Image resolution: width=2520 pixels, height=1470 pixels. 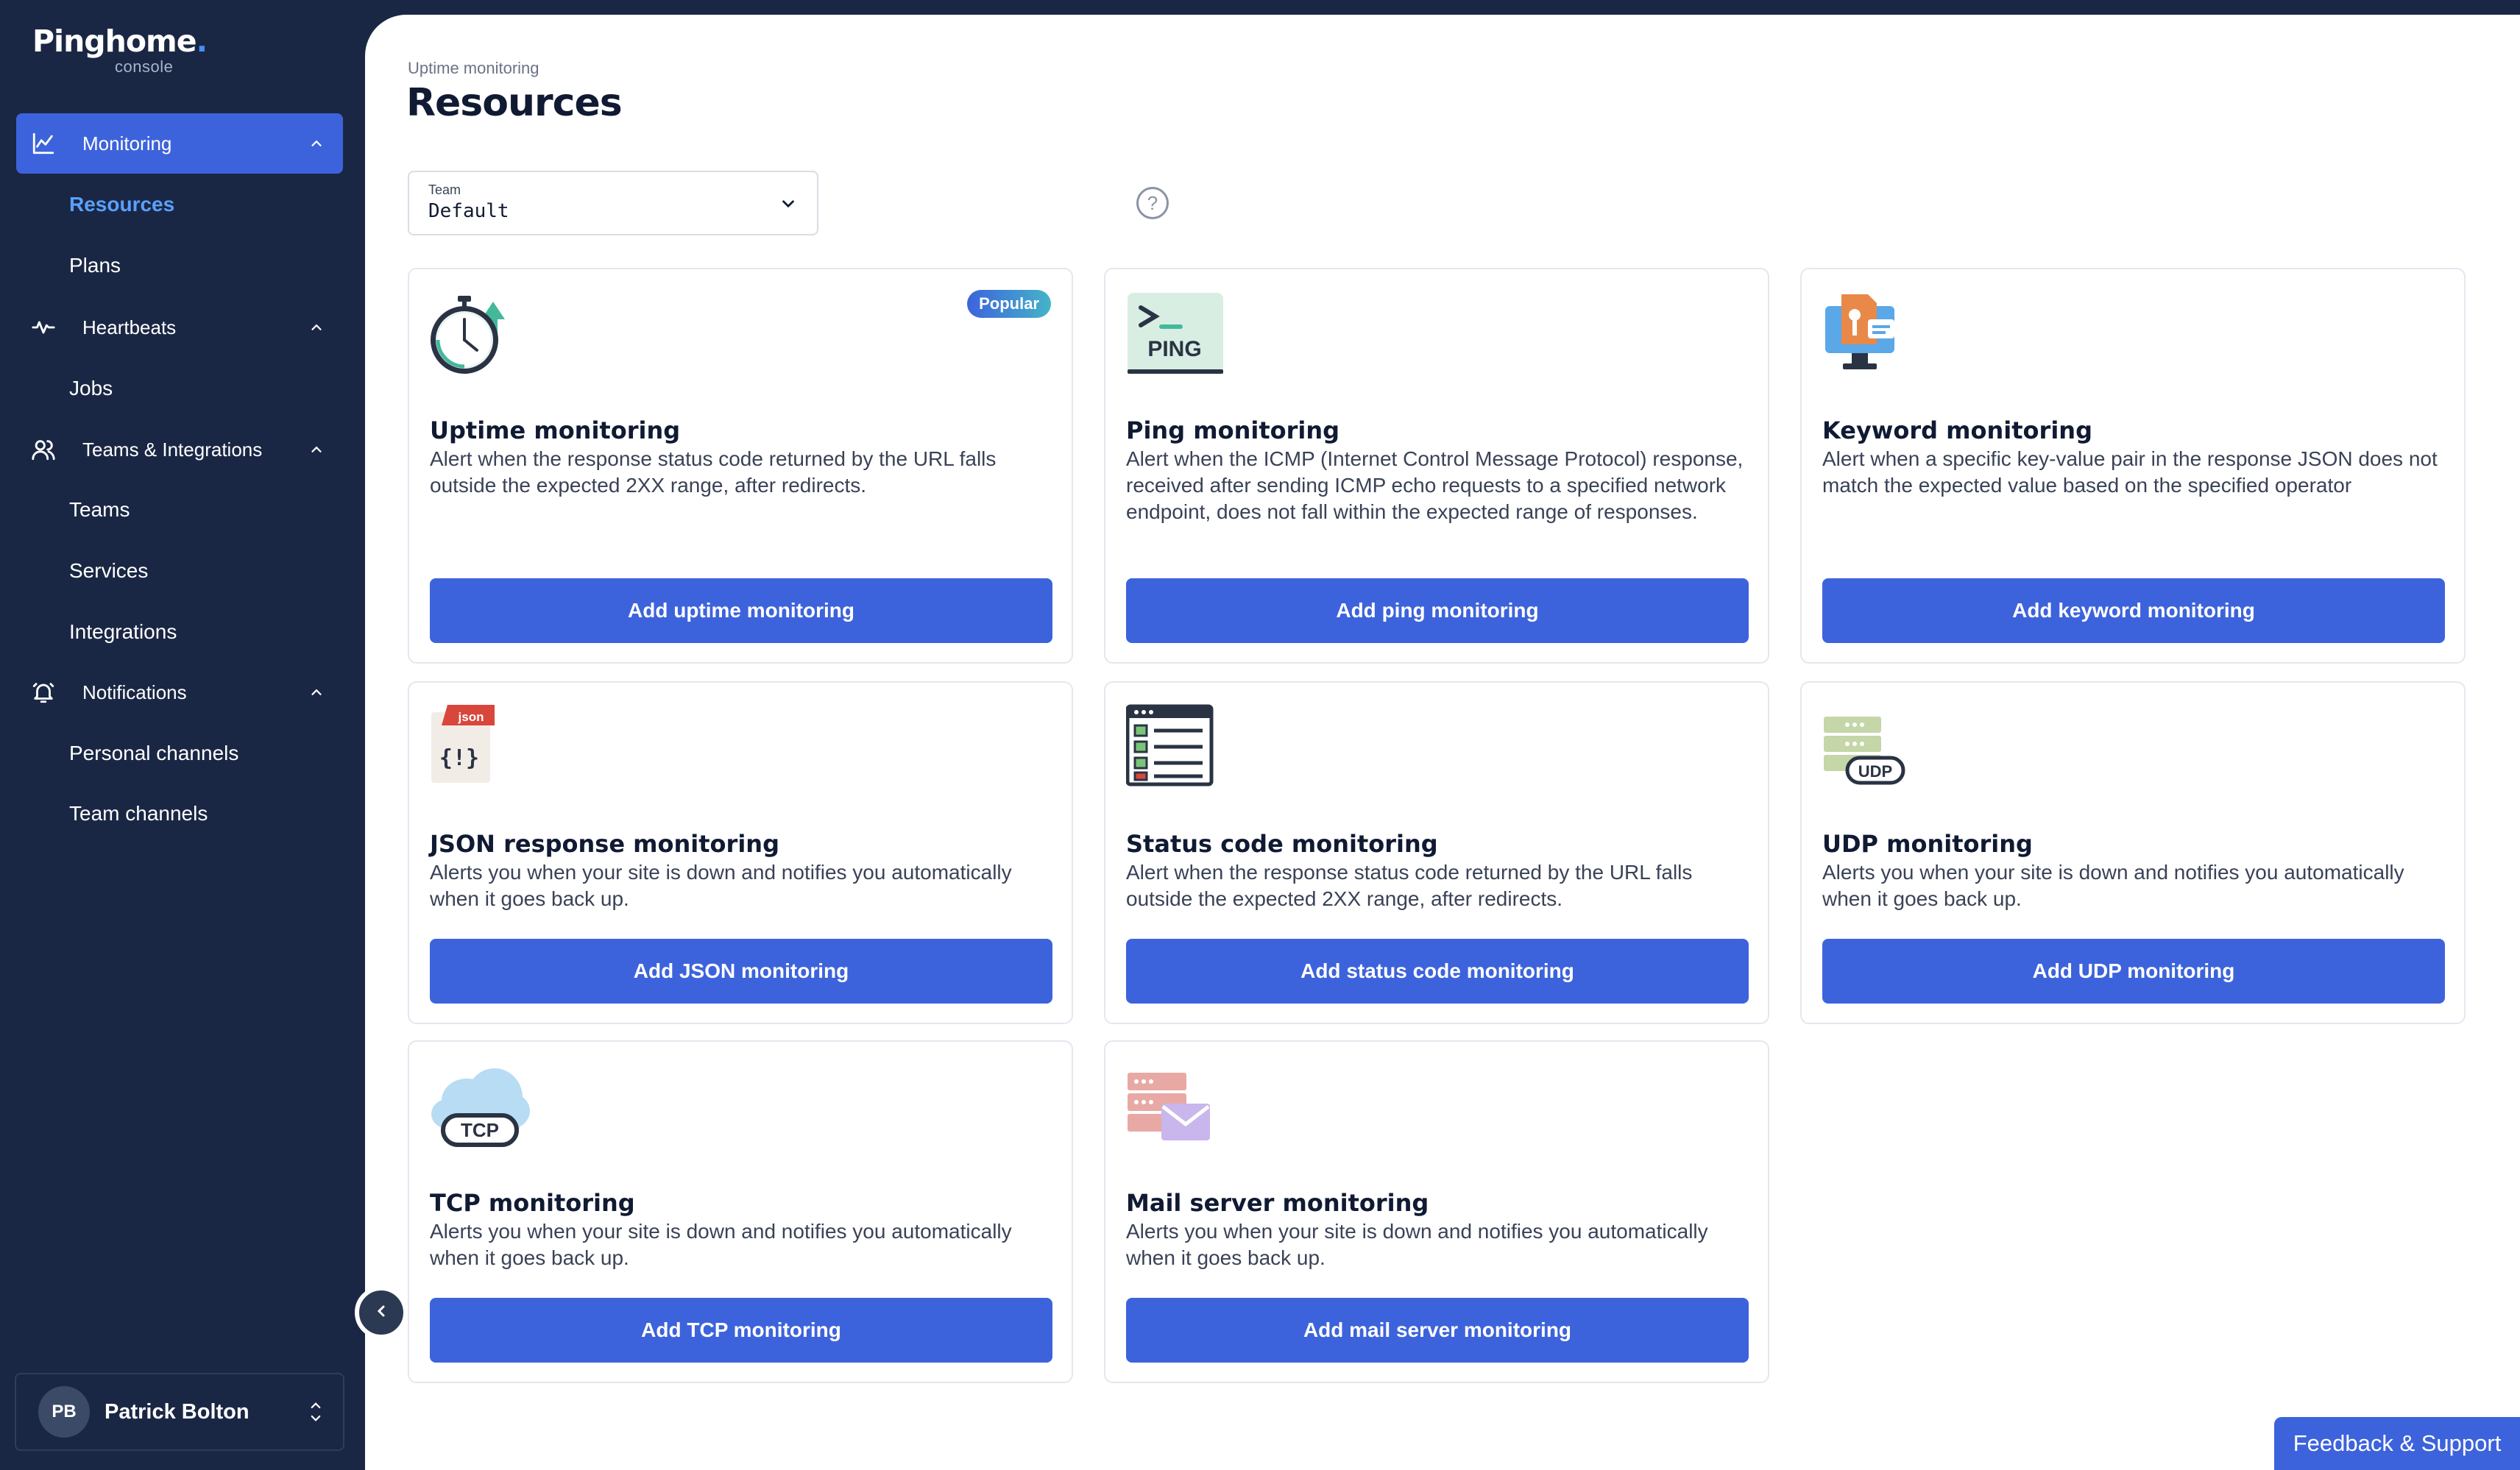 What do you see at coordinates (177, 1411) in the screenshot?
I see `user-name: Patrick Bolton` at bounding box center [177, 1411].